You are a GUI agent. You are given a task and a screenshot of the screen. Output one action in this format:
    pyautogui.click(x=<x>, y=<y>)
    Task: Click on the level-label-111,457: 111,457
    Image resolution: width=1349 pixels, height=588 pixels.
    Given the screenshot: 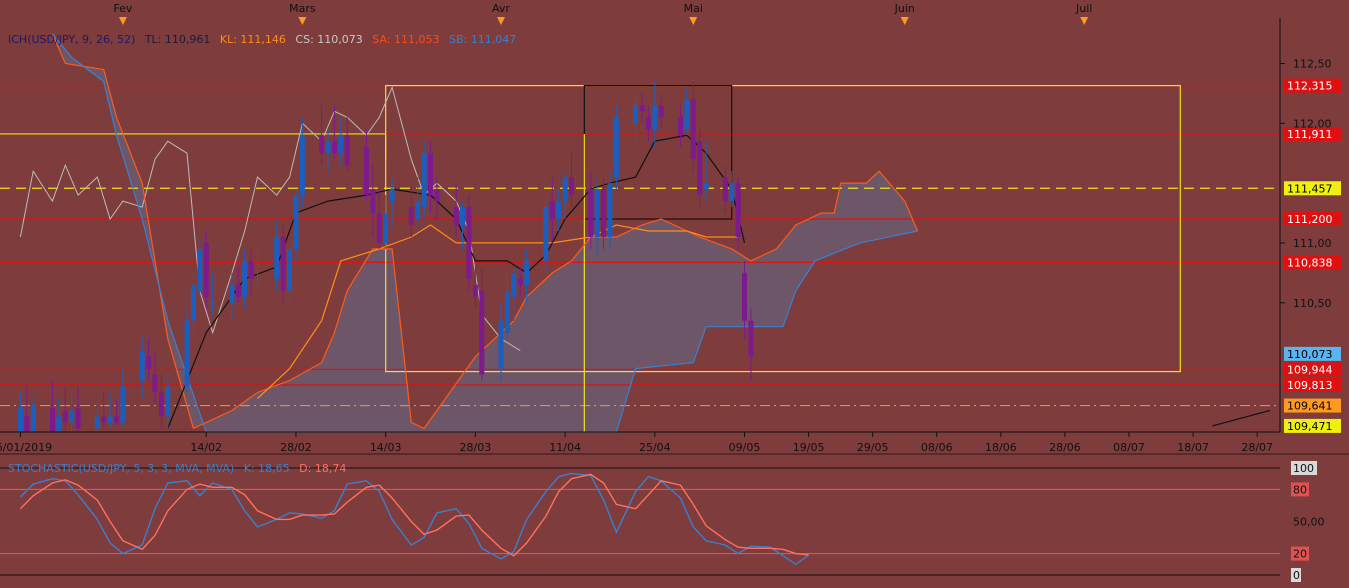 What is the action you would take?
    pyautogui.click(x=1310, y=188)
    